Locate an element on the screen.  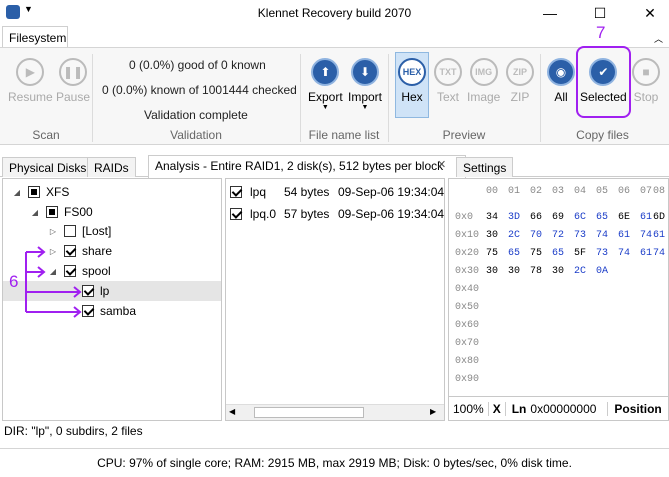
group-label-file-name-list: File name list is located at coordinates (344, 135).